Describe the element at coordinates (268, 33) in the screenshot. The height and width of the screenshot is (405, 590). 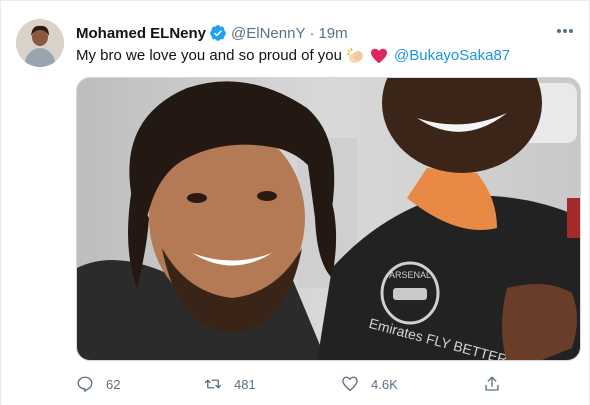
I see `author-handle: @ElNennY` at that location.